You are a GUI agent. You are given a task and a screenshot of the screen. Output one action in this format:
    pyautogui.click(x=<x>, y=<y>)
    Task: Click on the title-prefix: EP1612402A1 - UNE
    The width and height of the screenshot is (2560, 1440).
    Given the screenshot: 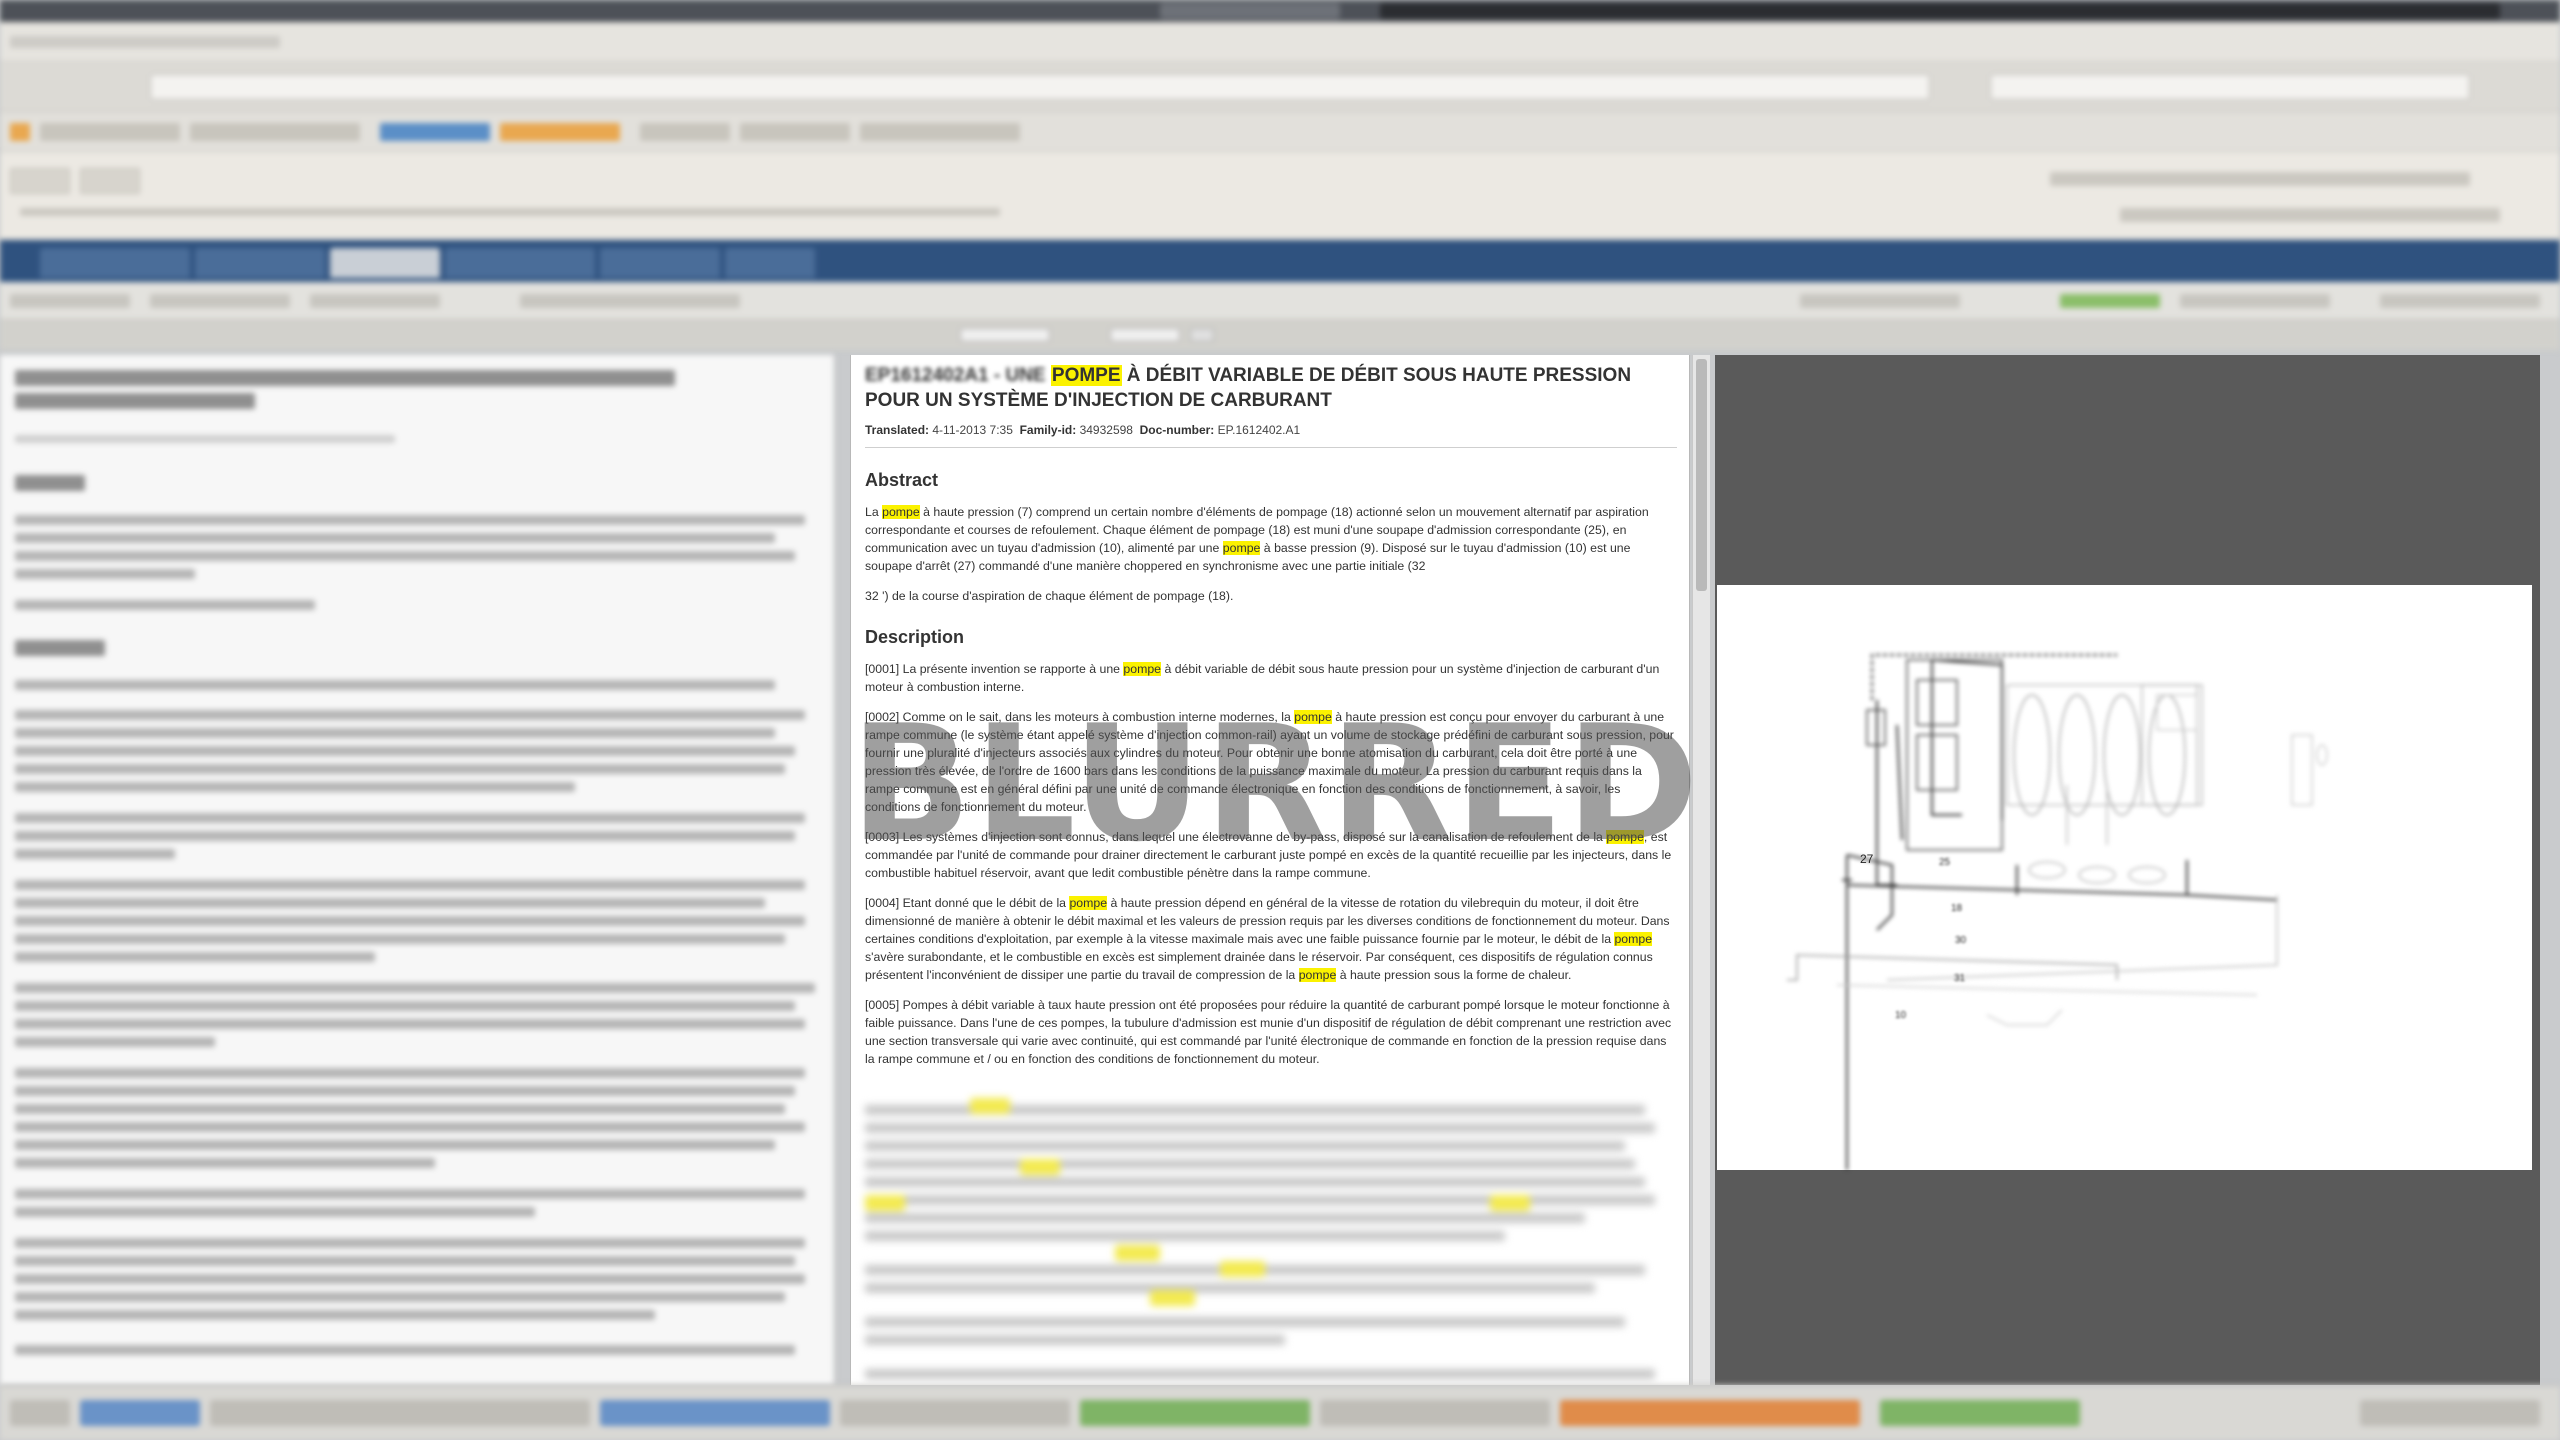 What is the action you would take?
    pyautogui.click(x=958, y=375)
    